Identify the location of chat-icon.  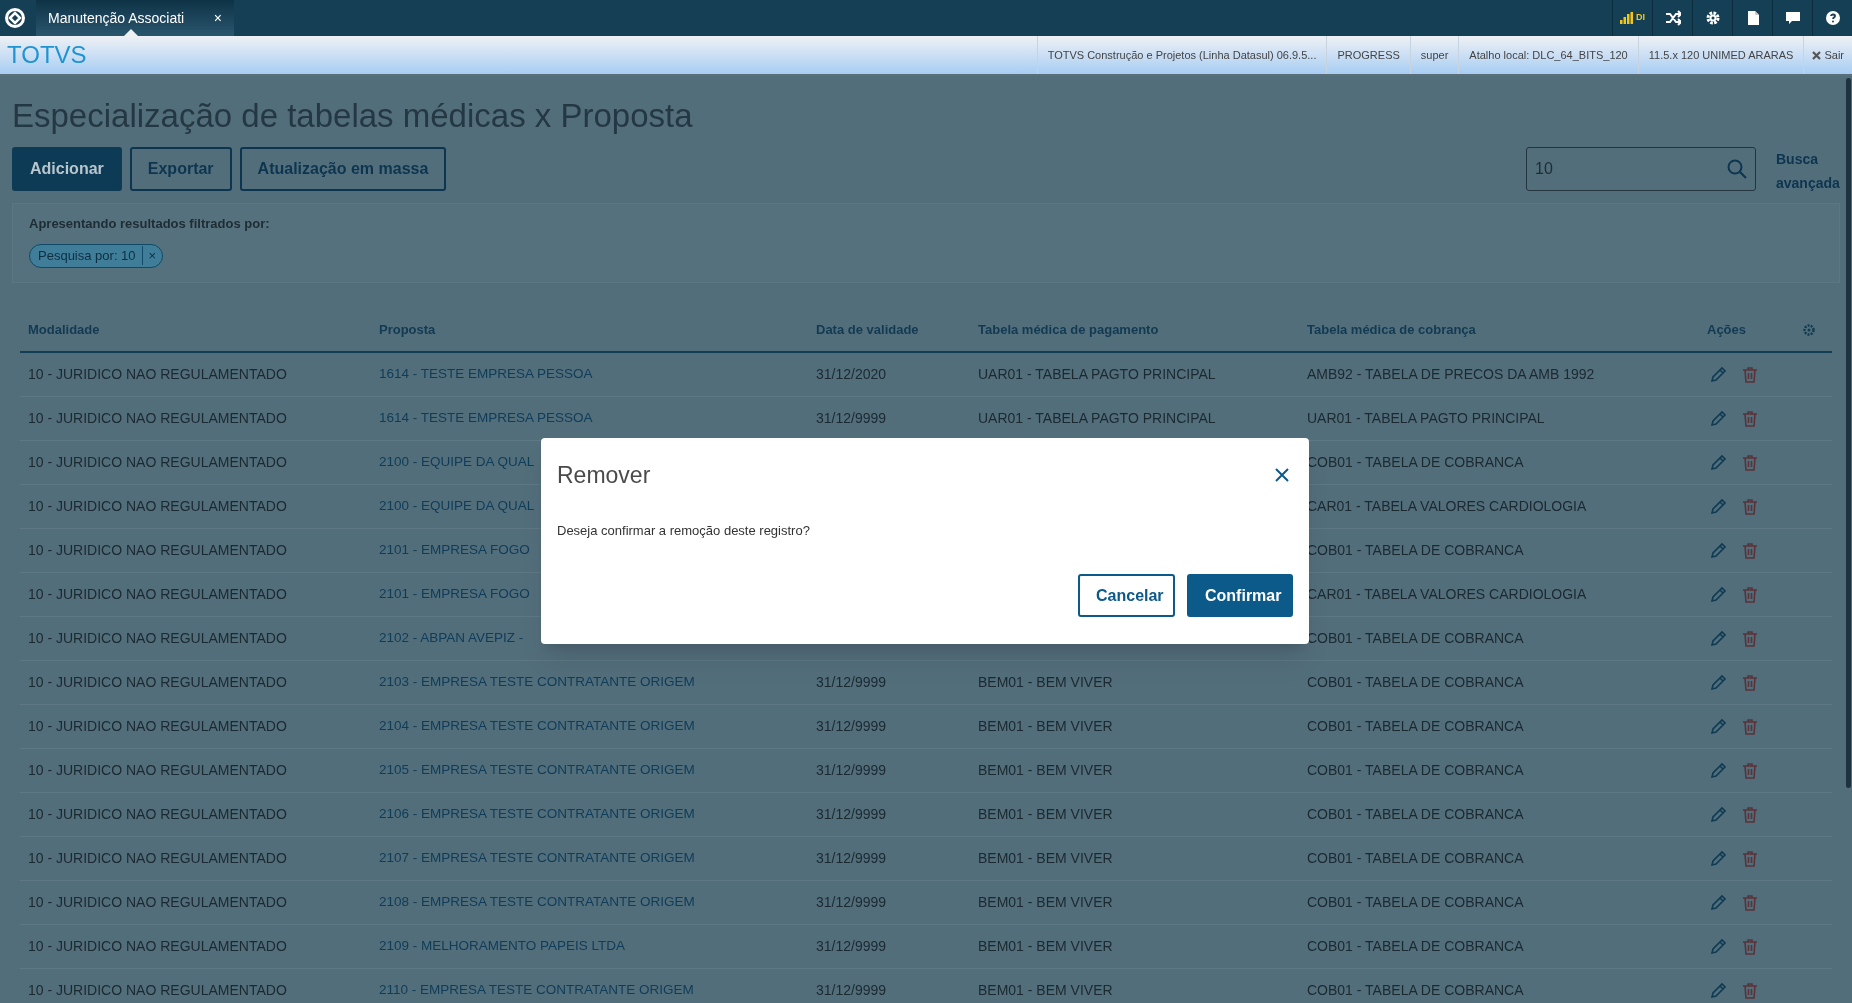
(1792, 18).